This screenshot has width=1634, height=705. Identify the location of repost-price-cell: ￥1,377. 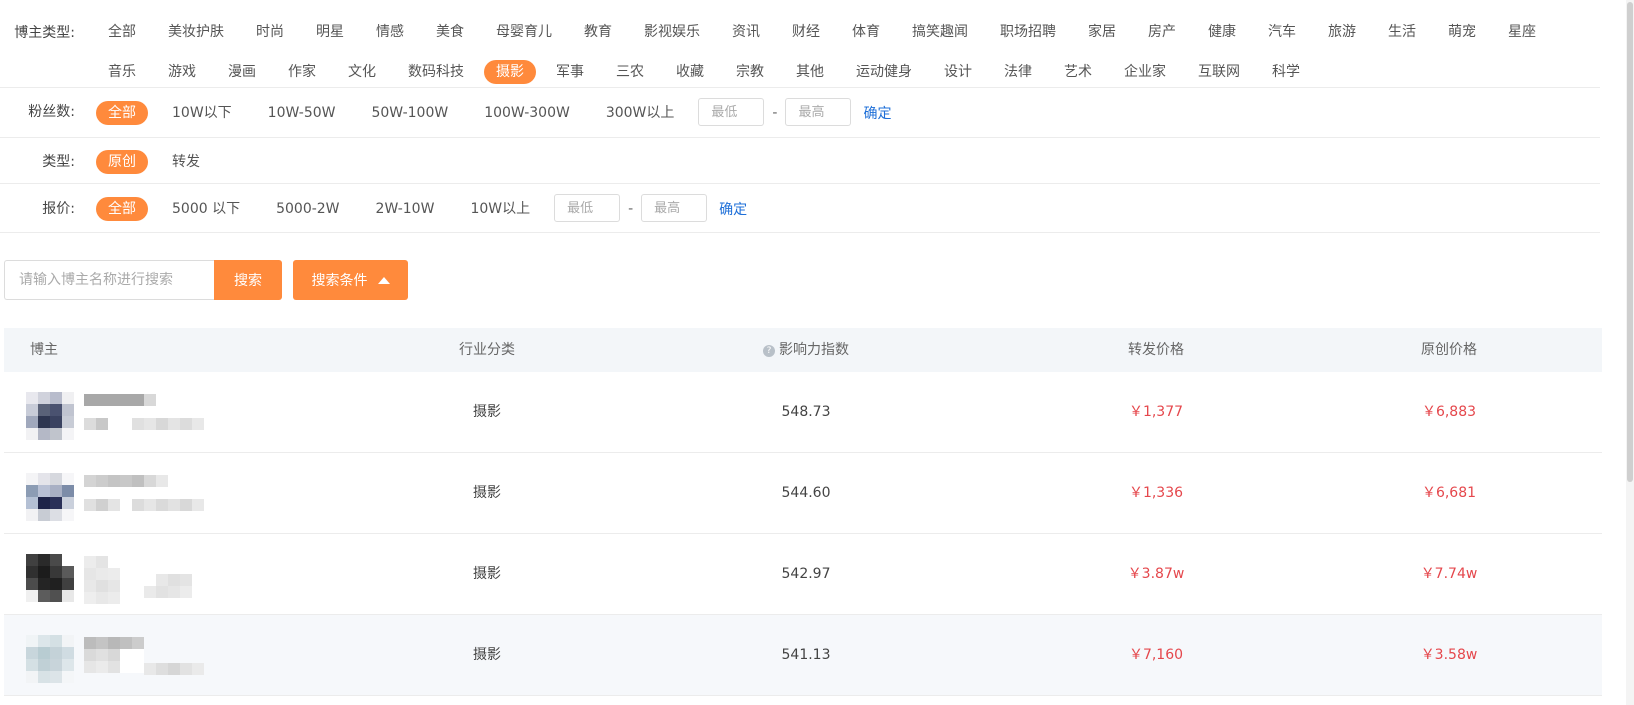
(1156, 412).